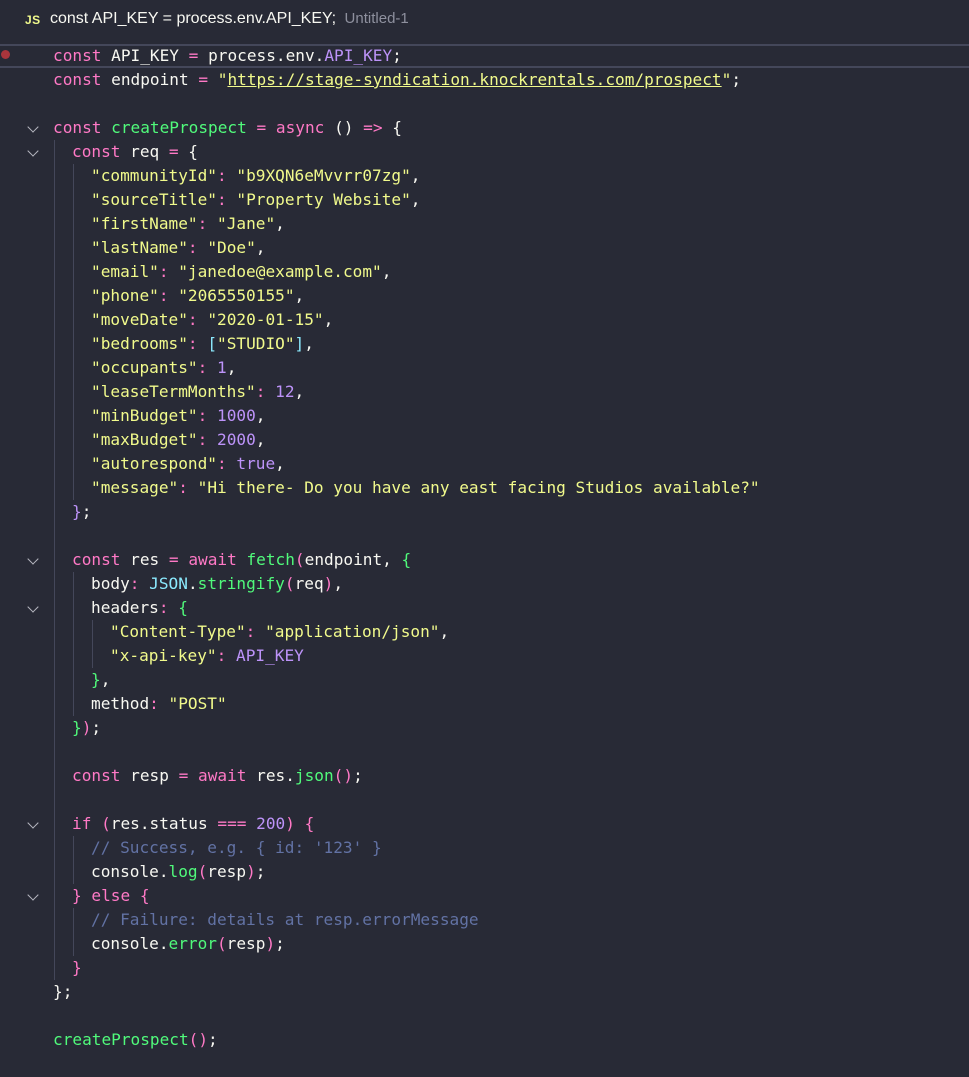 This screenshot has width=969, height=1077. What do you see at coordinates (484, 920) in the screenshot?
I see `code-line: // Failure: details at resp.errorMessage` at bounding box center [484, 920].